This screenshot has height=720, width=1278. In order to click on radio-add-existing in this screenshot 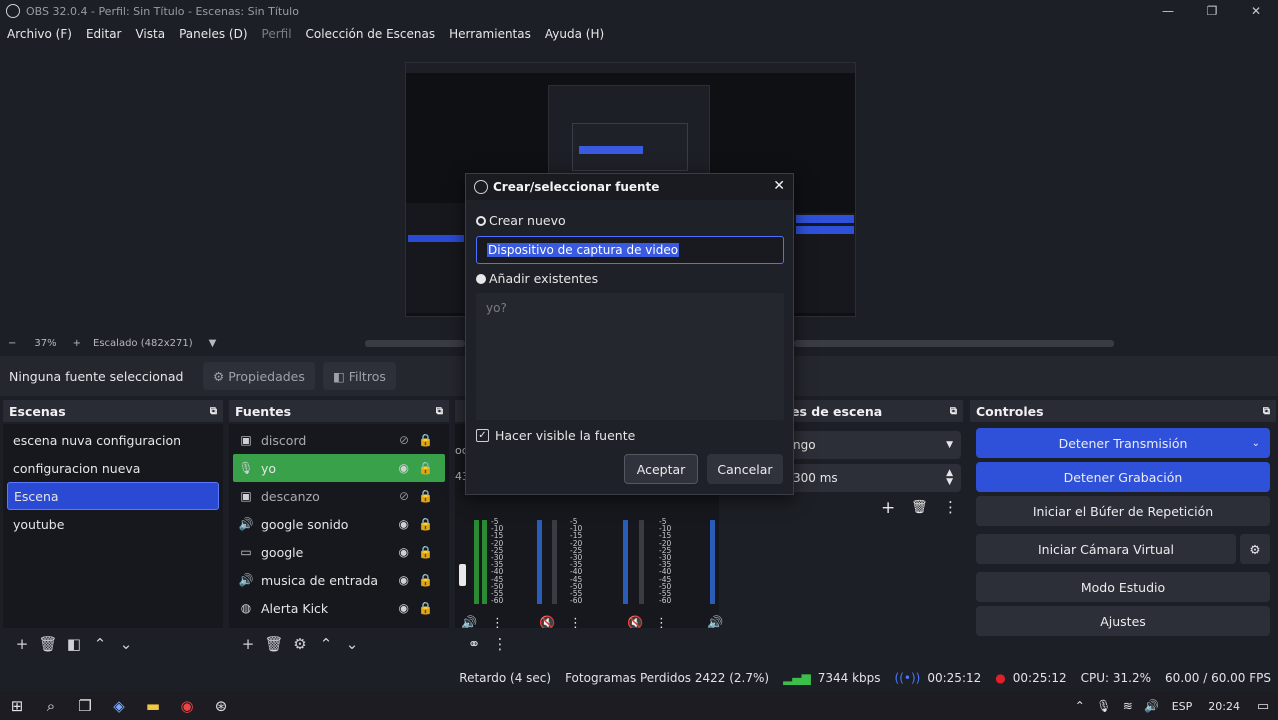, I will do `click(481, 278)`.